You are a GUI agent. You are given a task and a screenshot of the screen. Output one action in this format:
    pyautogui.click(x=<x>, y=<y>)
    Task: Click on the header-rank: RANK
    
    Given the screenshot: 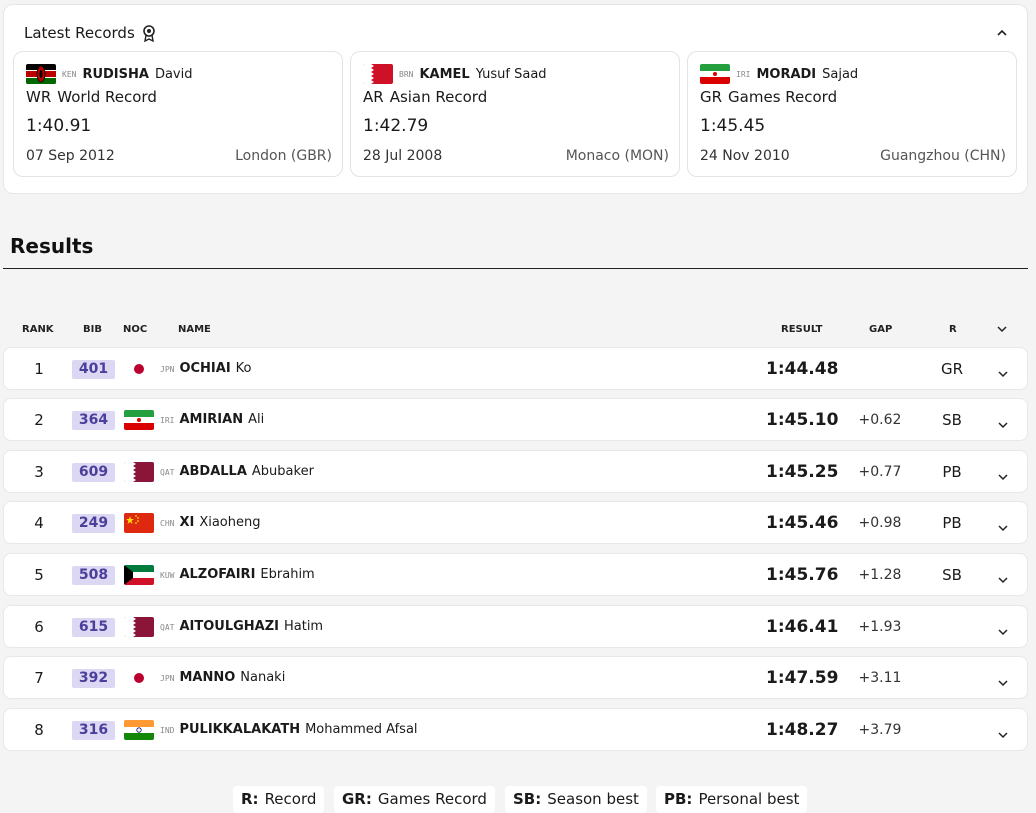 What is the action you would take?
    pyautogui.click(x=38, y=329)
    